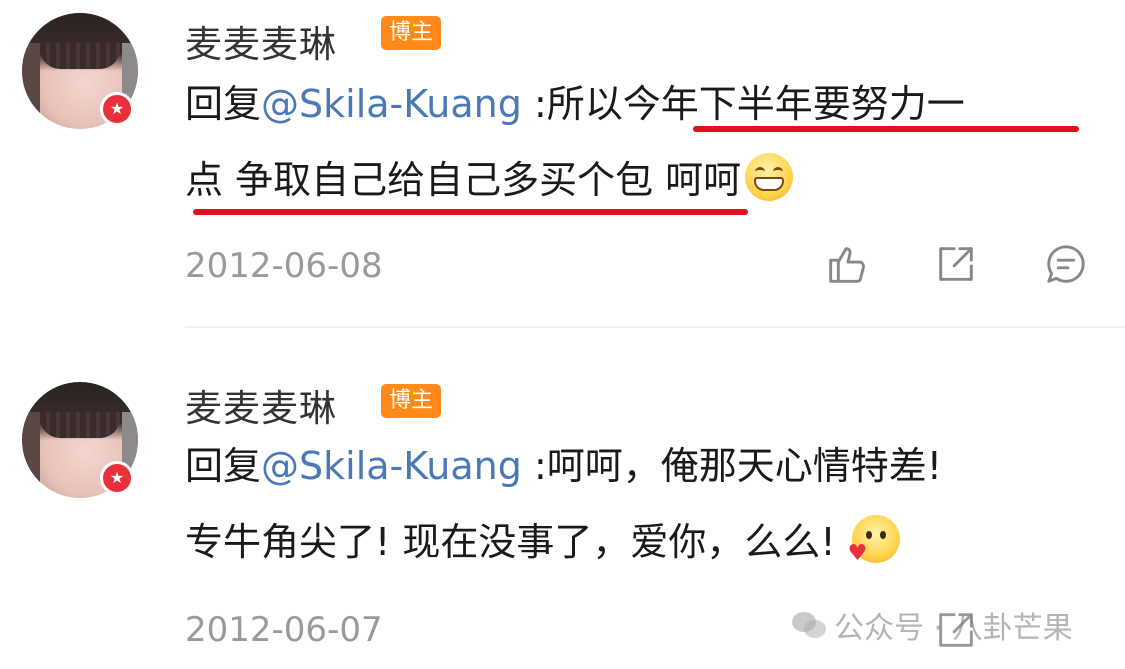  I want to click on comment-text-line1: :呵呵，俺那天心情特差!, so click(731, 466).